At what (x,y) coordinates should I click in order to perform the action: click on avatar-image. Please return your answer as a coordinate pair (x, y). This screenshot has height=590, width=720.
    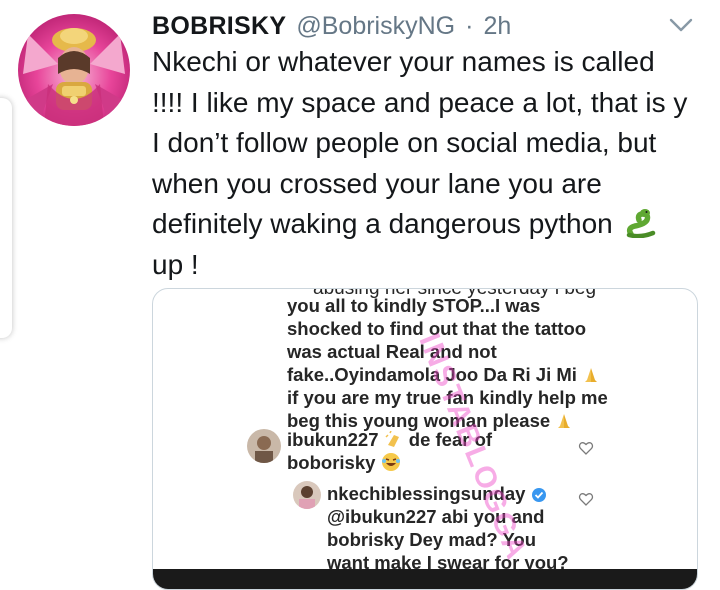
    Looking at the image, I should click on (74, 70).